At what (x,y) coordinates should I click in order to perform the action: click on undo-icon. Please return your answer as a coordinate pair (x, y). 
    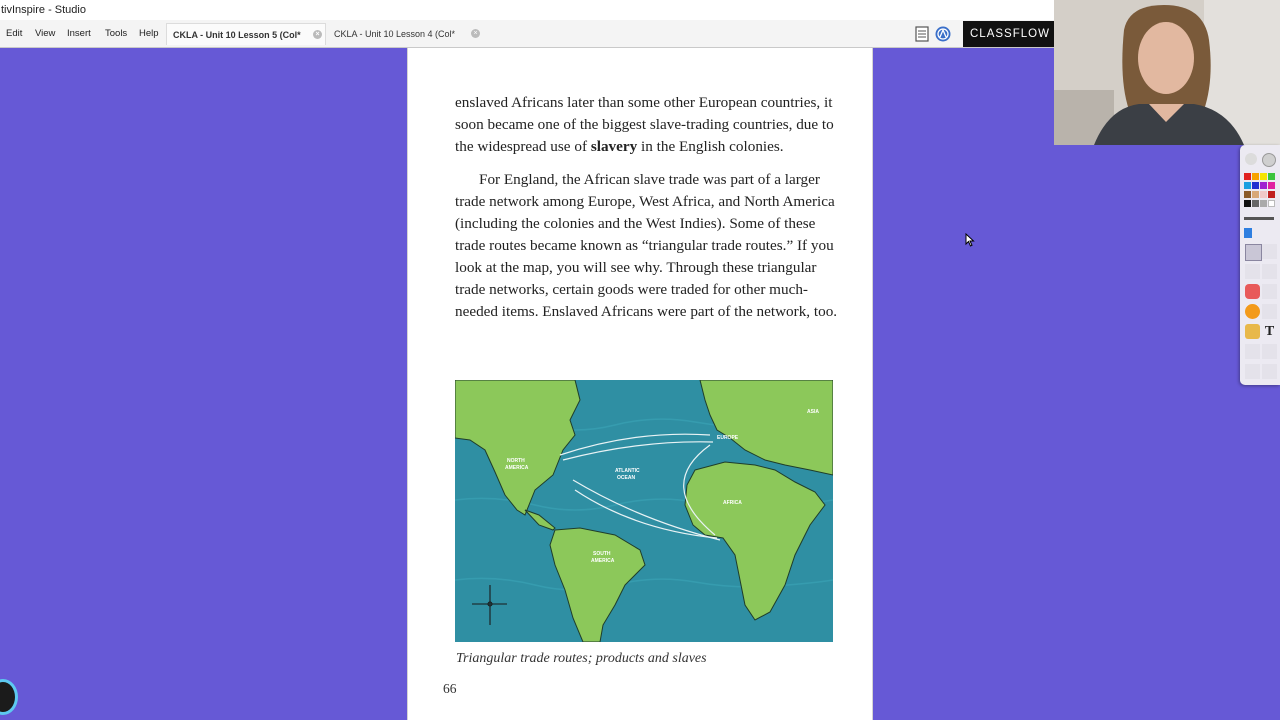
    Looking at the image, I should click on (1251, 159).